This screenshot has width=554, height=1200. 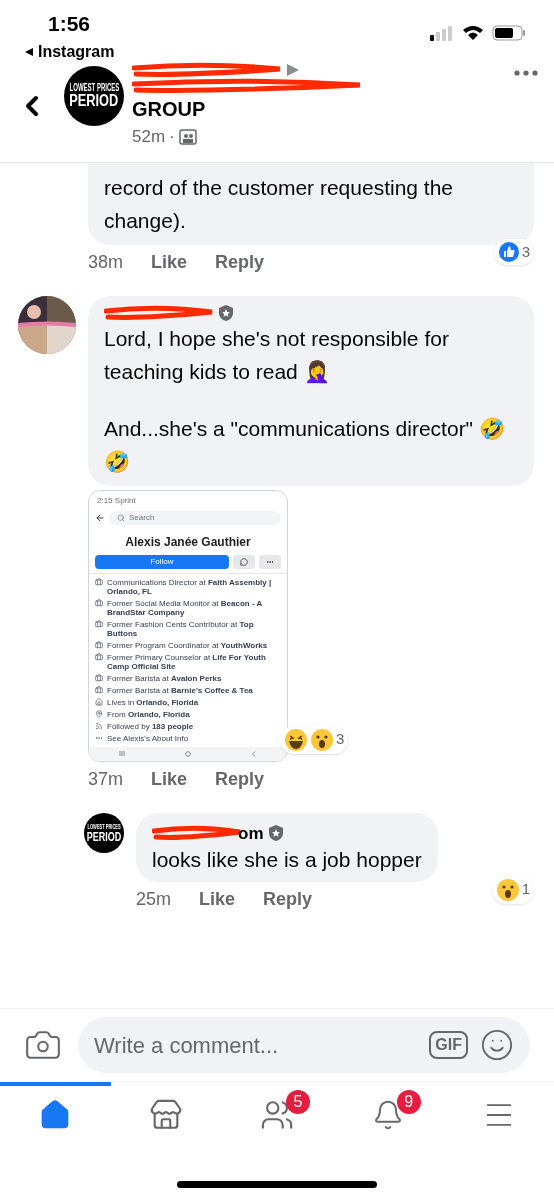 I want to click on home-circle-icon, so click(x=188, y=753).